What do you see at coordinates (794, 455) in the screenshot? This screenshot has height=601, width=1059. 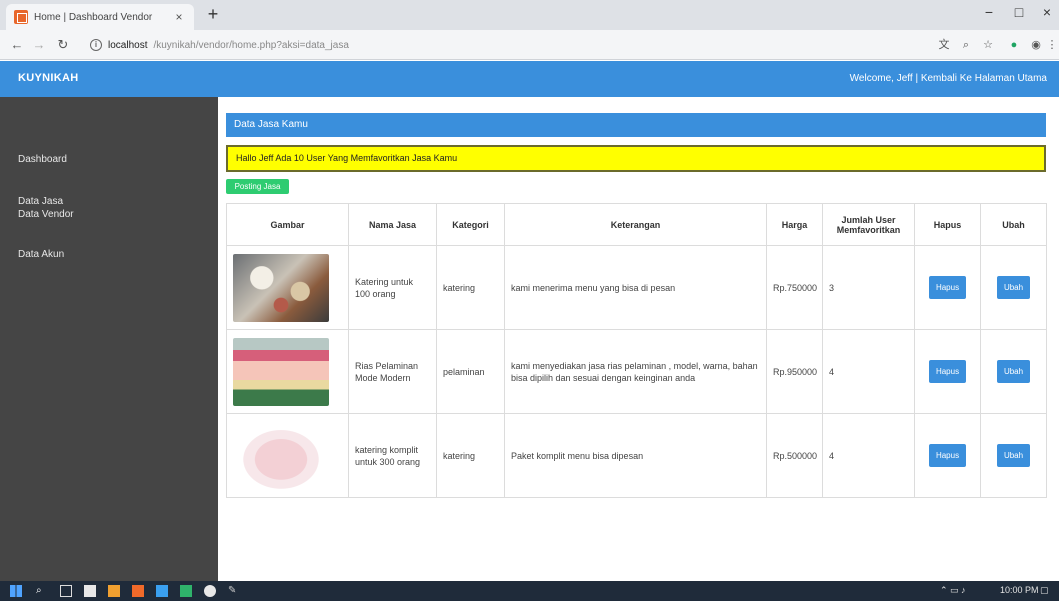 I see `service-price: Rp.500000` at bounding box center [794, 455].